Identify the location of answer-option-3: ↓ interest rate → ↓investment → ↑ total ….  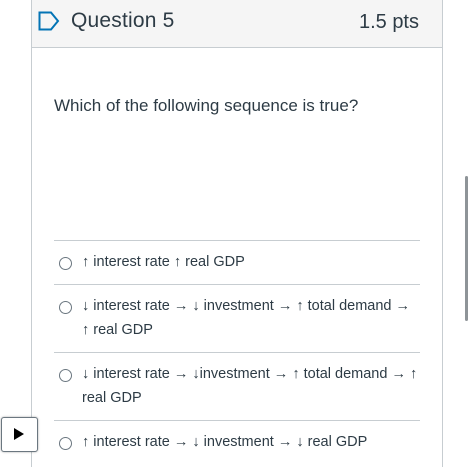
(237, 386).